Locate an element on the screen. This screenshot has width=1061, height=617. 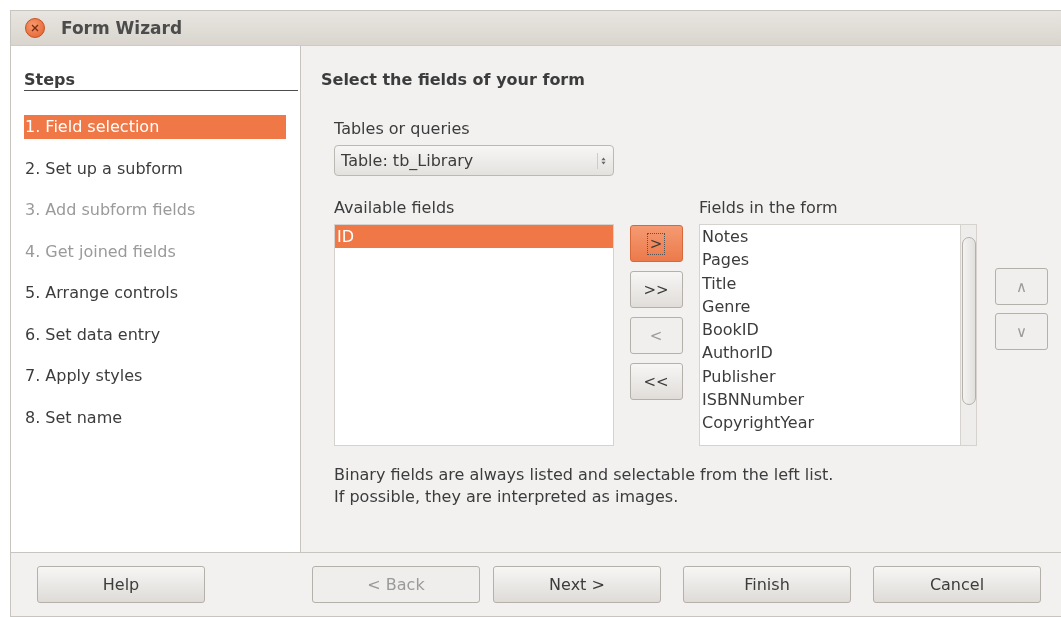
tables-label: Tables or queries is located at coordinates (402, 128).